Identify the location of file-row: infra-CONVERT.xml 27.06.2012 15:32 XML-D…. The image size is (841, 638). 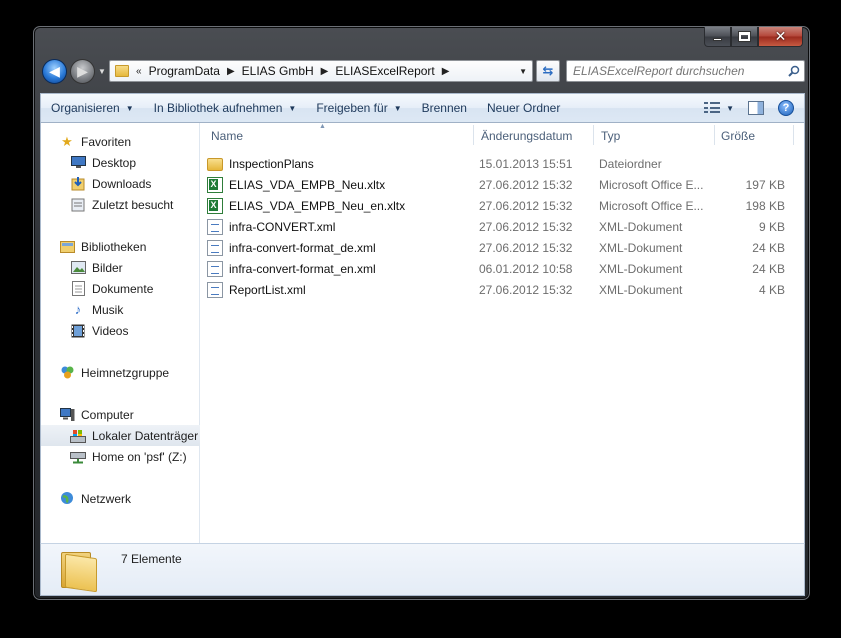
(496, 226).